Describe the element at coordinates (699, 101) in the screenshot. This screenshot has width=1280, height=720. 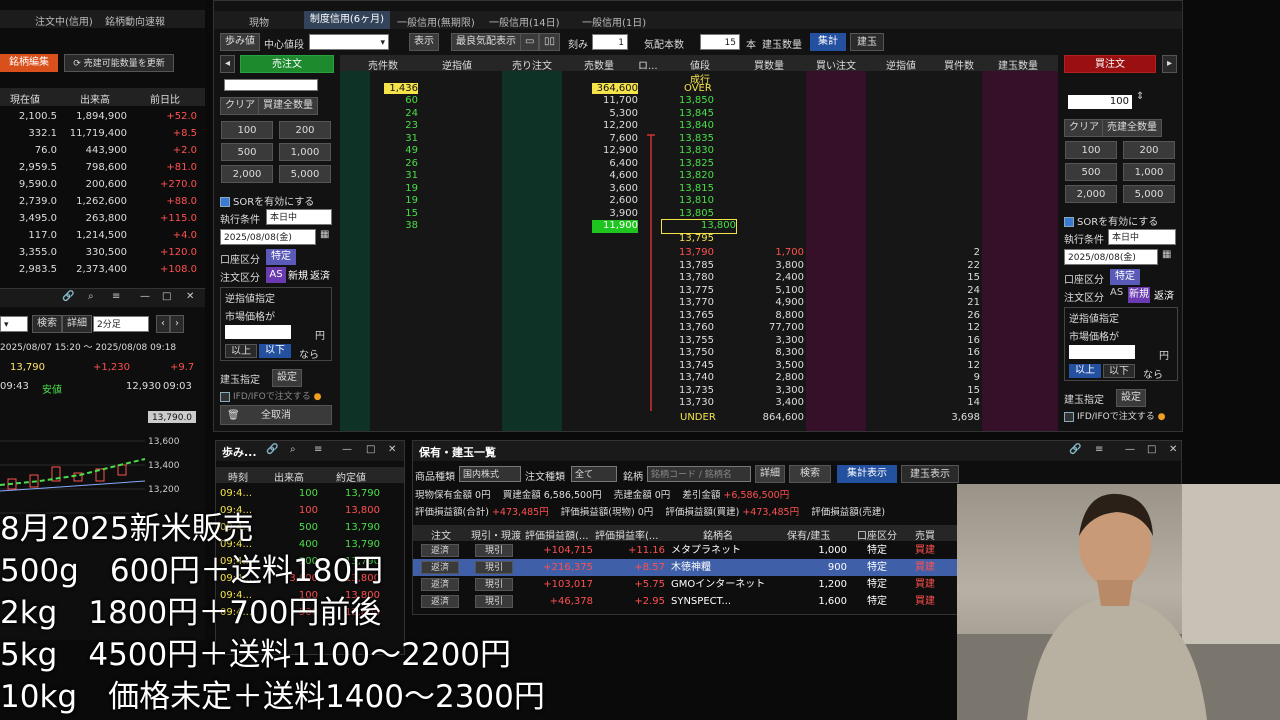
I see `ask-row: 60 11,700 13,850` at that location.